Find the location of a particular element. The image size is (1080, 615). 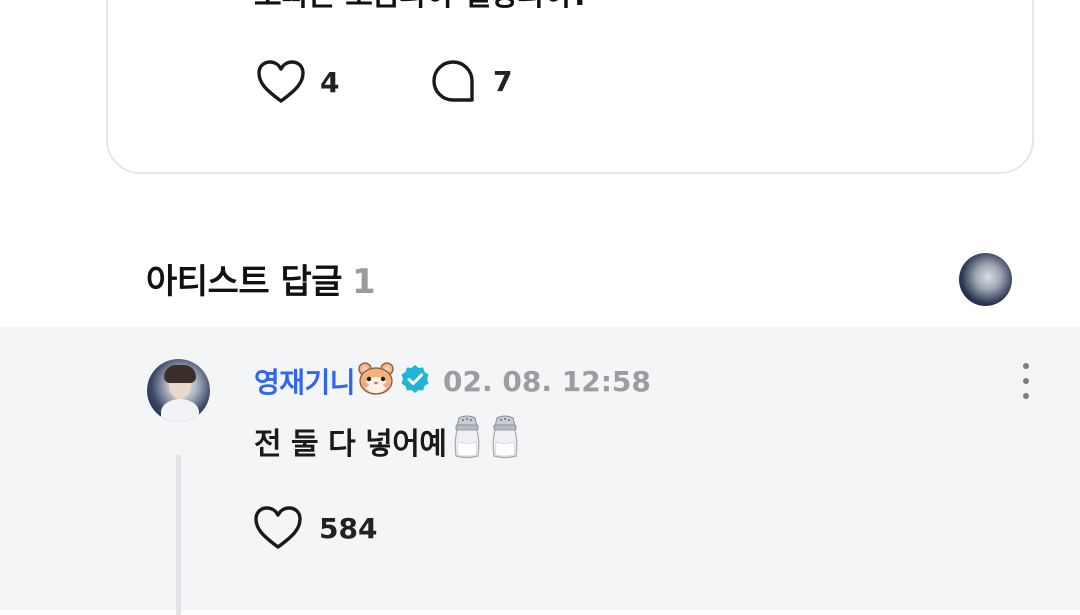

artist-avatar-small is located at coordinates (985, 279).